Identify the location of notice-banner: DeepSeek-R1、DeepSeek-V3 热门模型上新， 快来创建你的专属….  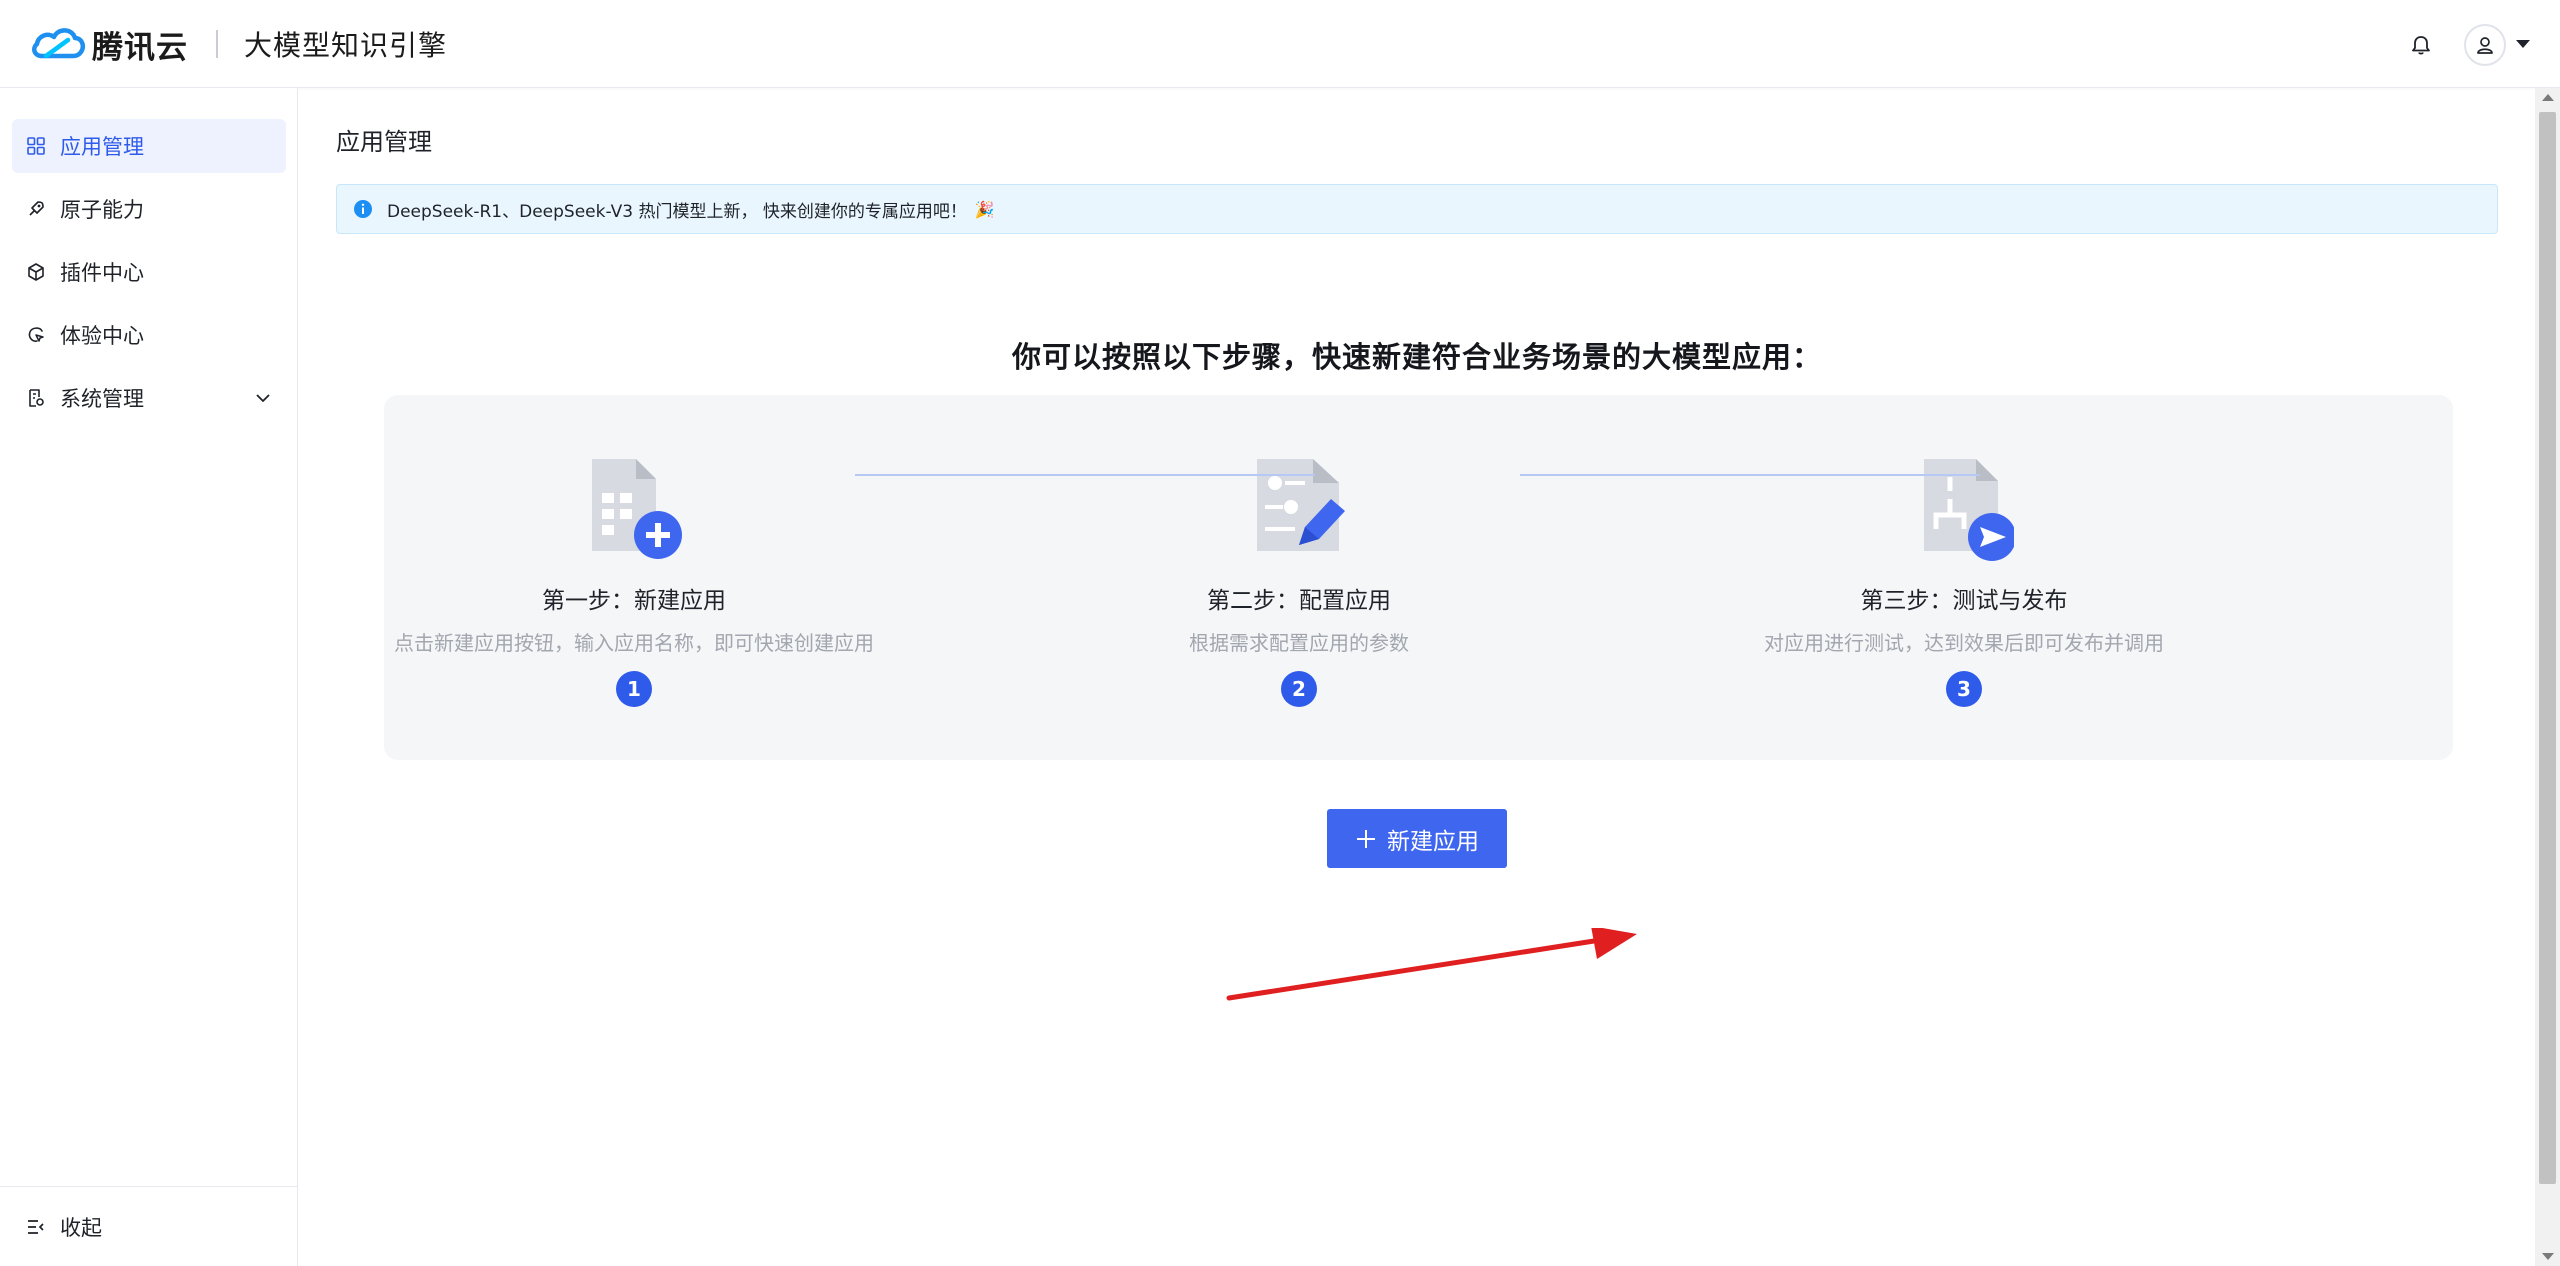
(1417, 209).